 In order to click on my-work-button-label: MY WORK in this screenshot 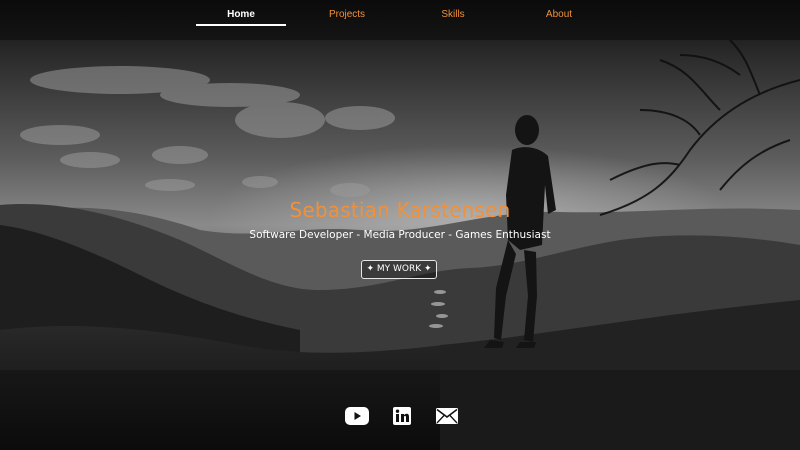, I will do `click(399, 269)`.